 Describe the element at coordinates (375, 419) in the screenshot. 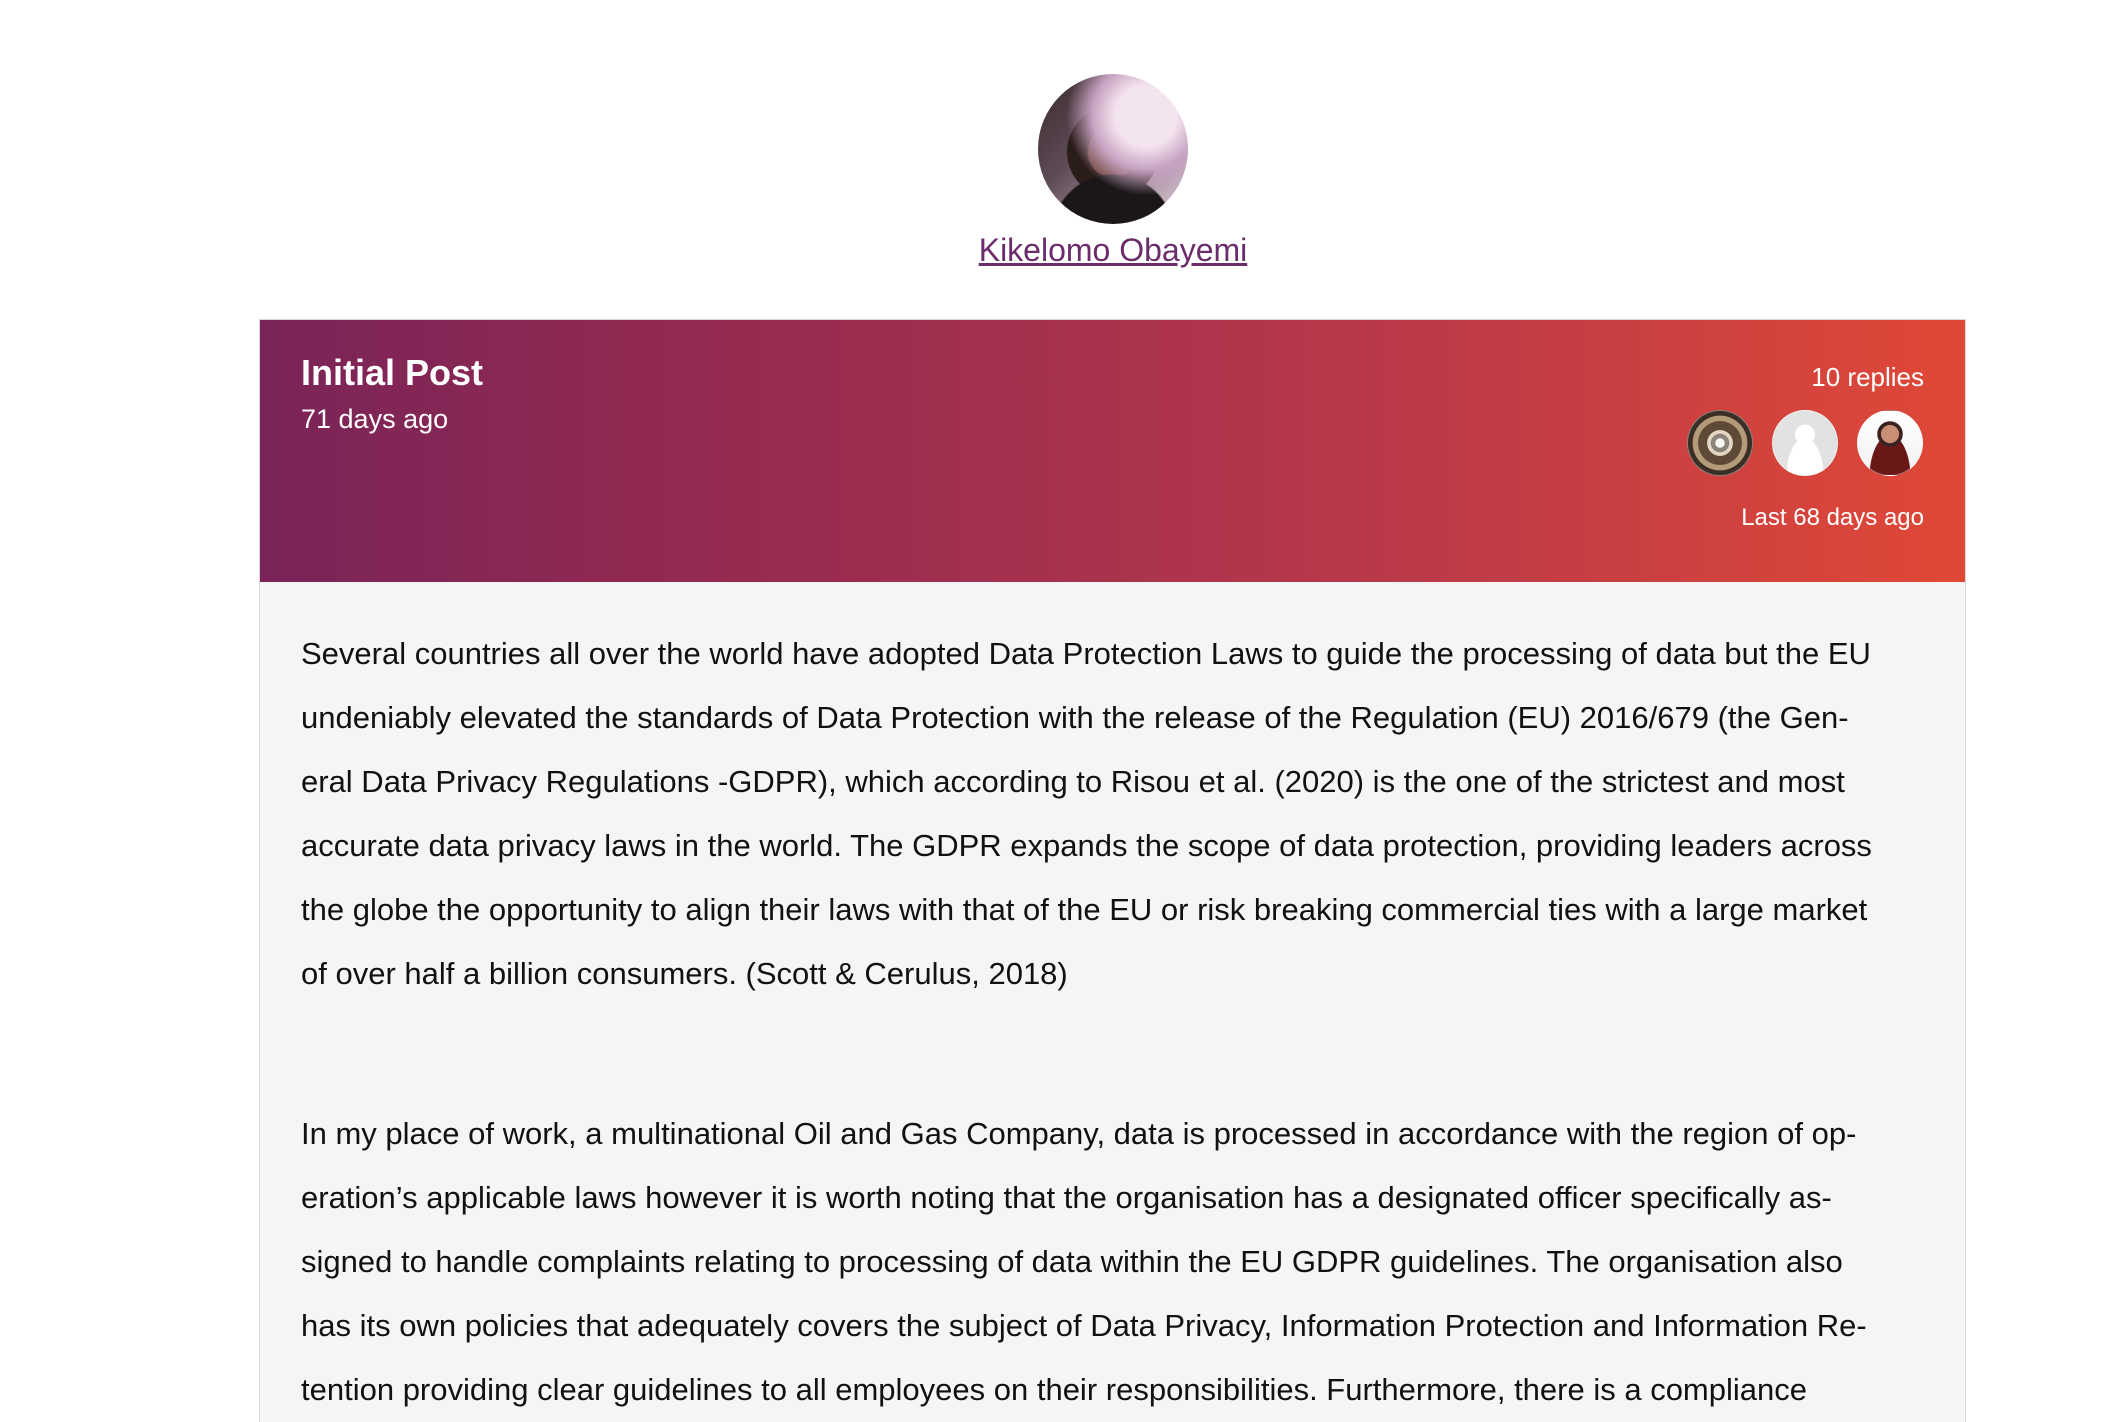

I see `post-time: 71 days ago` at that location.